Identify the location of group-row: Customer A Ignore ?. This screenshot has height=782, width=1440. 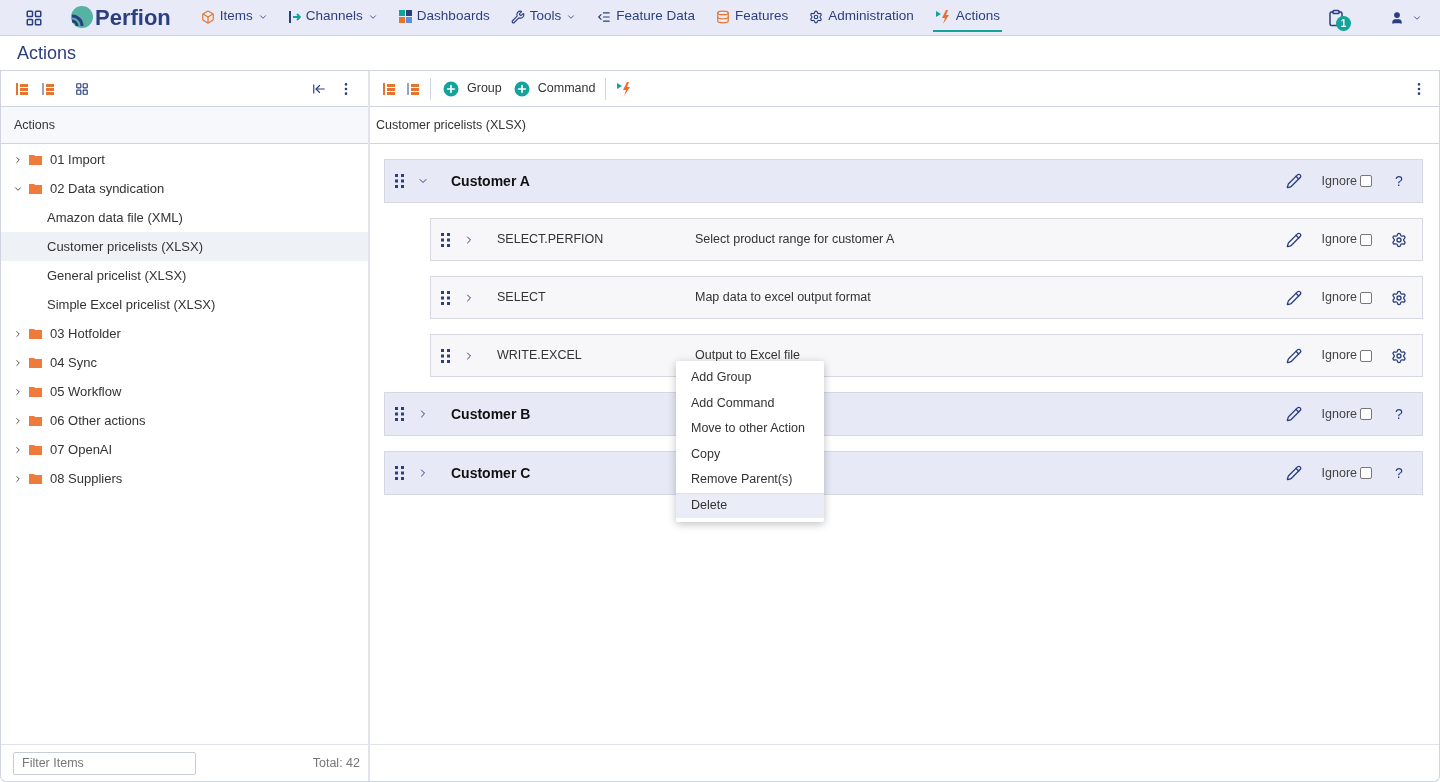
(903, 181).